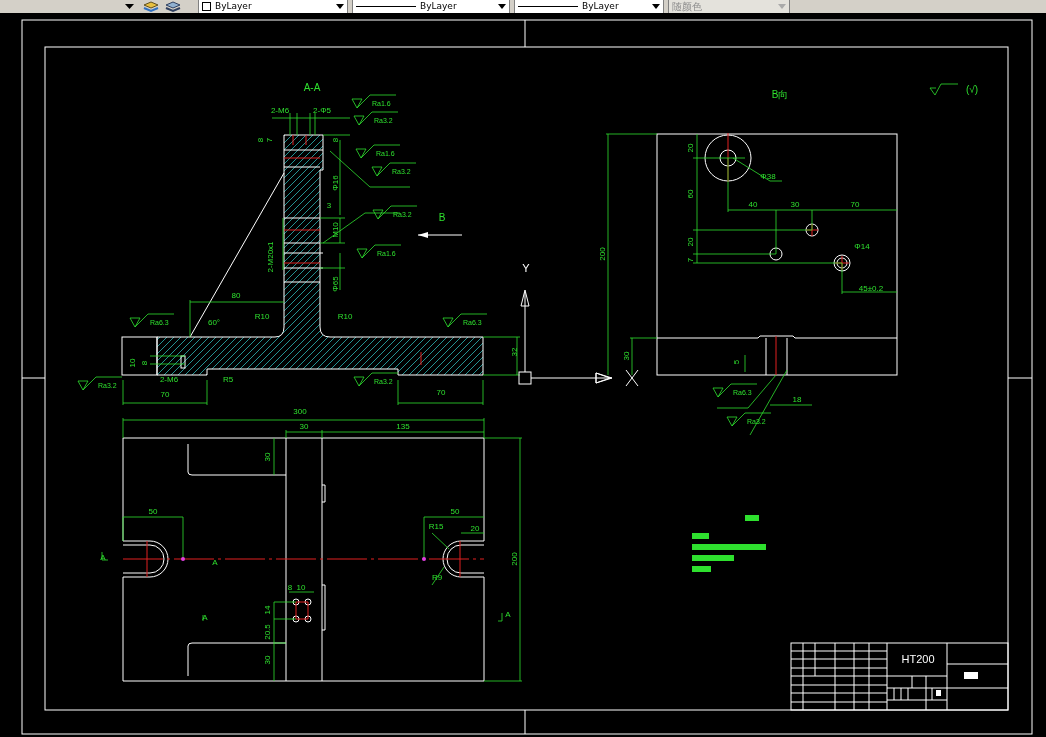  Describe the element at coordinates (526, 268) in the screenshot. I see `y-axis-label: Y` at that location.